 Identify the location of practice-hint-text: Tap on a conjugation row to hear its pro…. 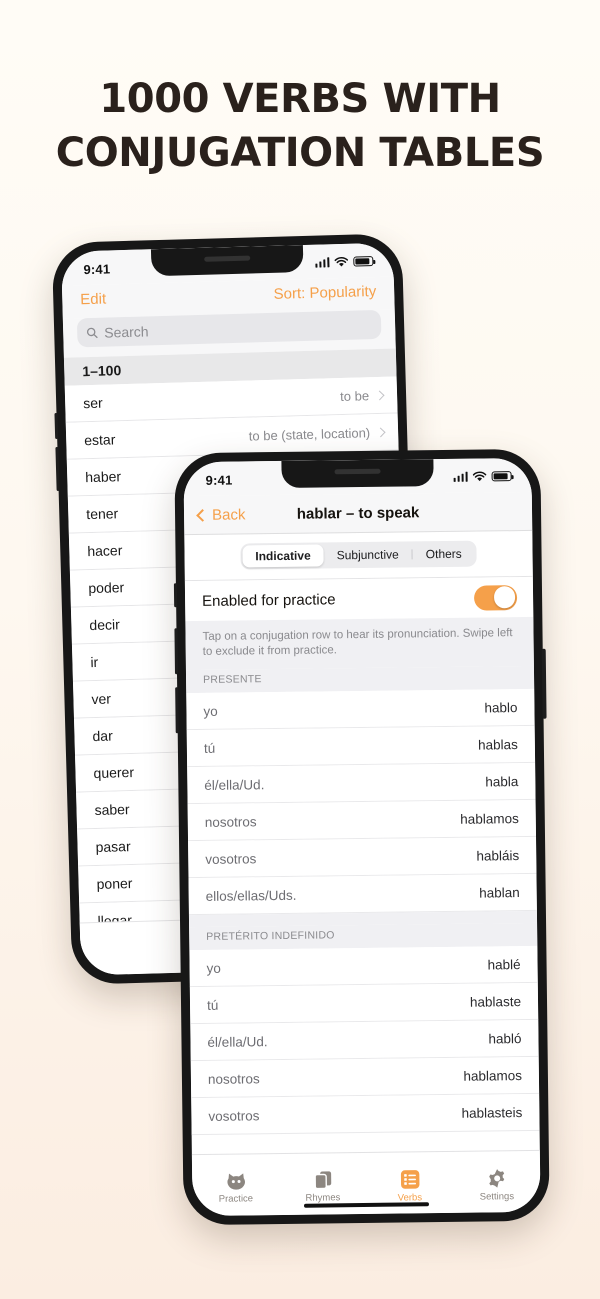
(359, 643).